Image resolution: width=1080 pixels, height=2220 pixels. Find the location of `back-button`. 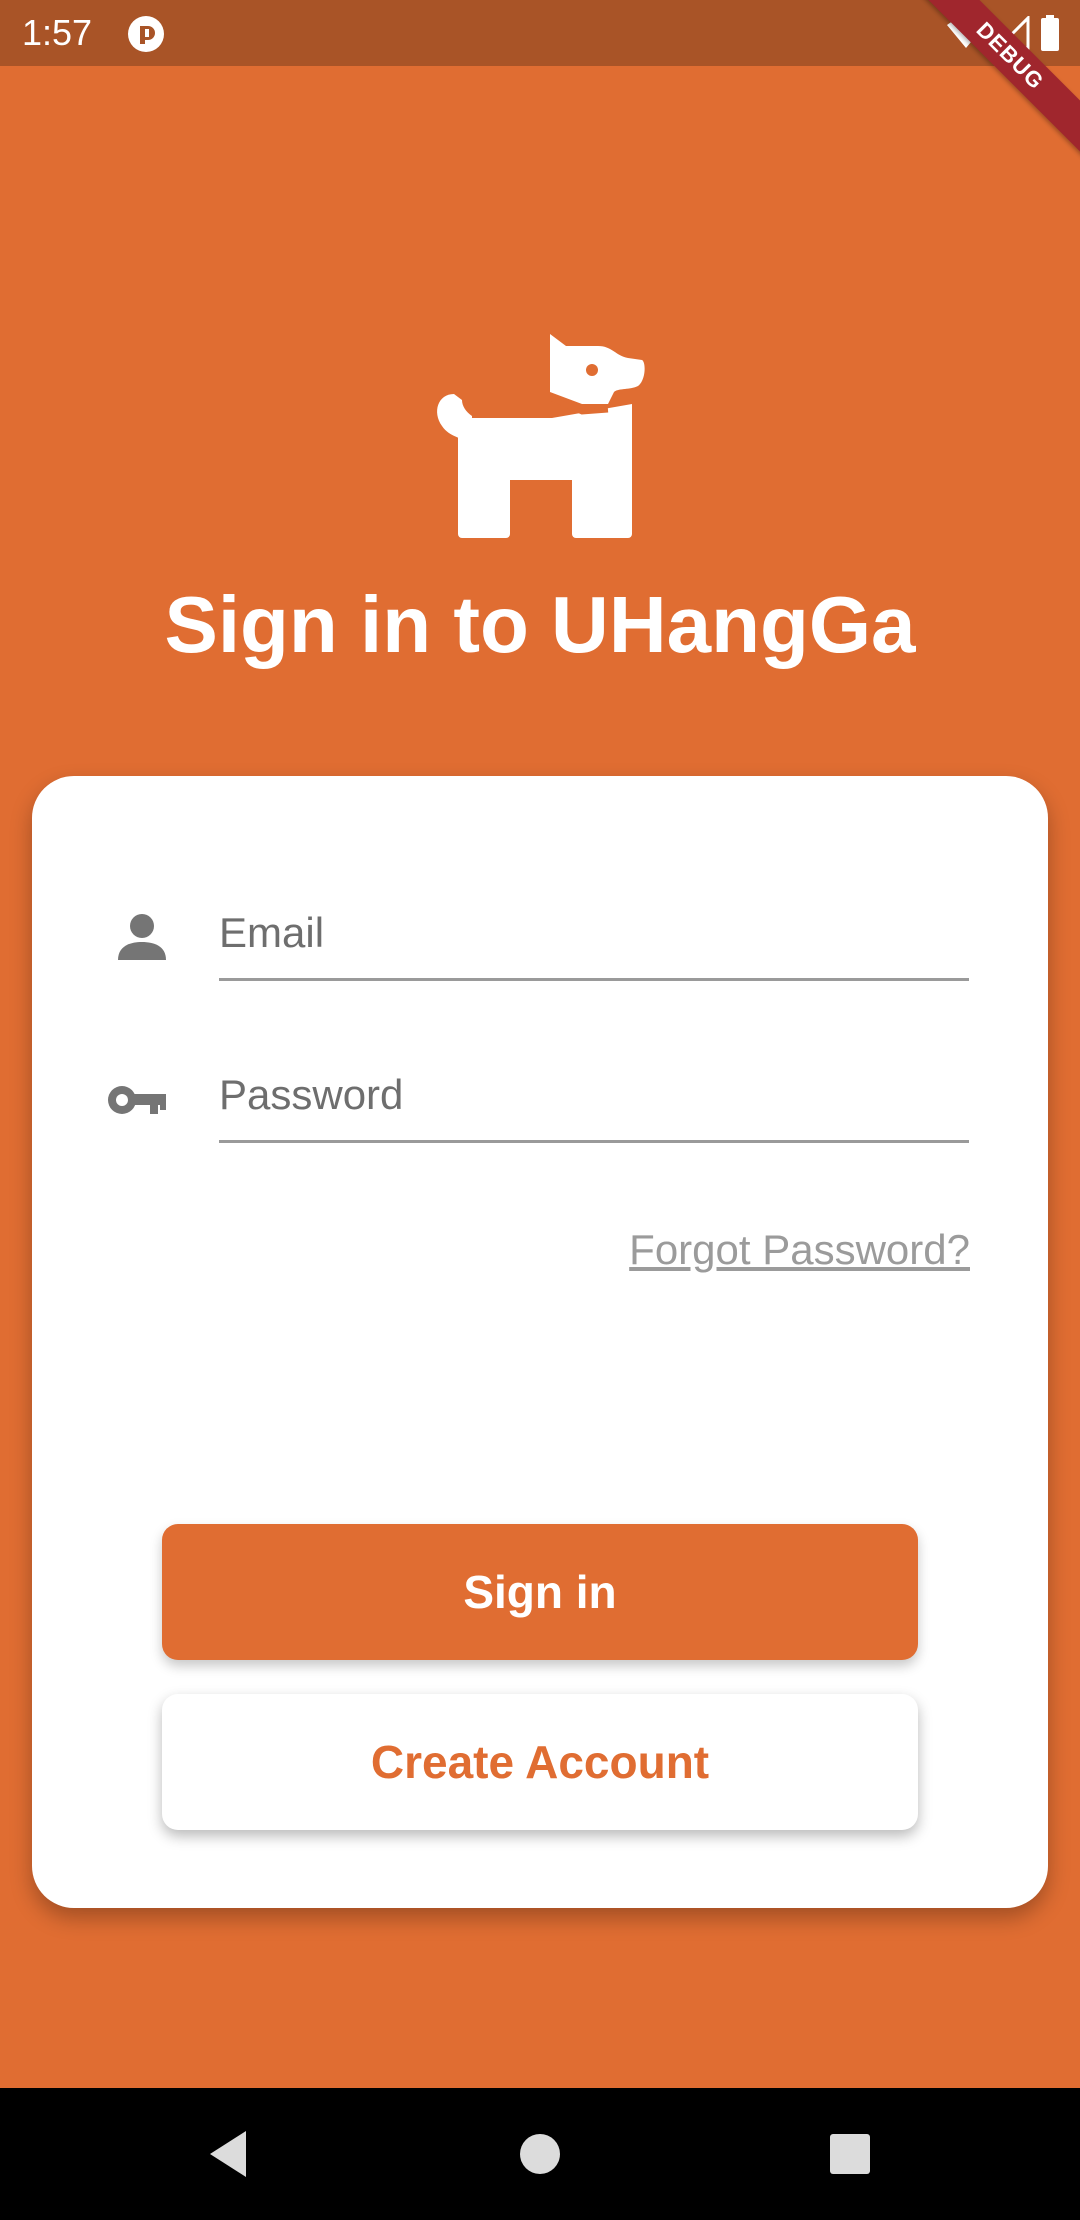

back-button is located at coordinates (228, 2154).